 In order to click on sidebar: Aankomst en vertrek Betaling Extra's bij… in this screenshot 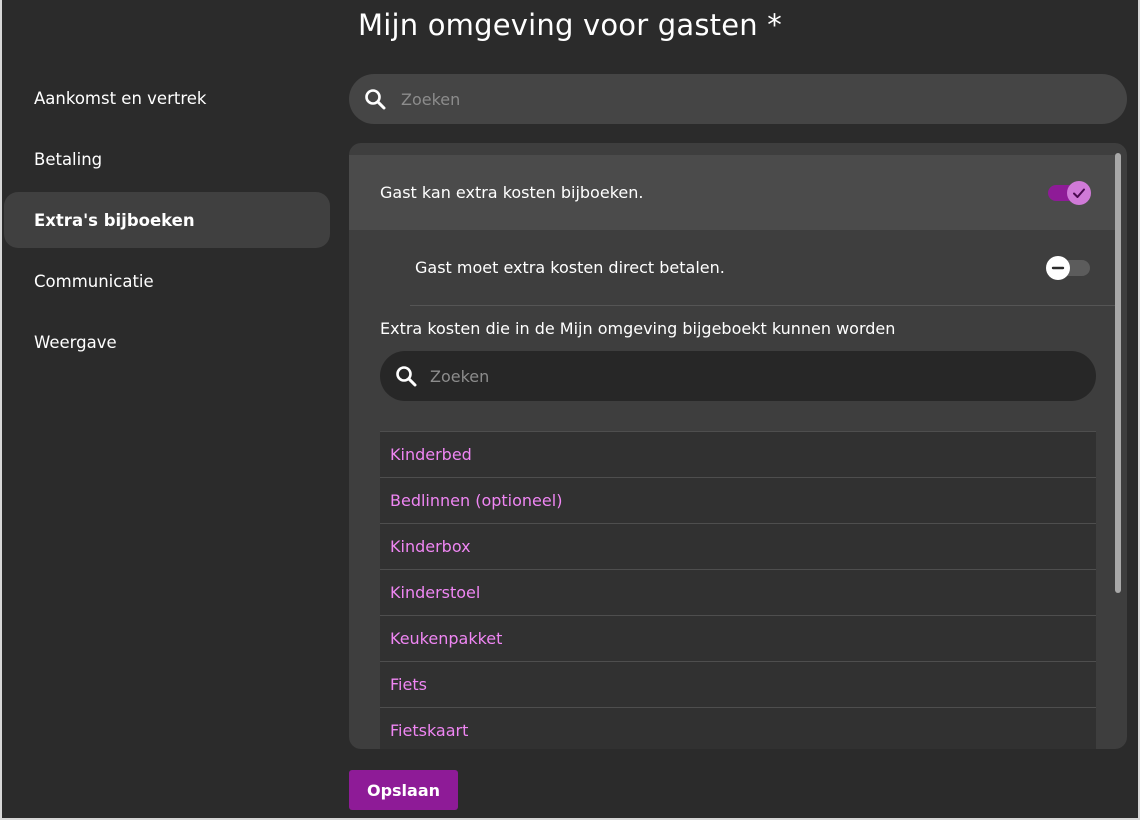, I will do `click(167, 222)`.